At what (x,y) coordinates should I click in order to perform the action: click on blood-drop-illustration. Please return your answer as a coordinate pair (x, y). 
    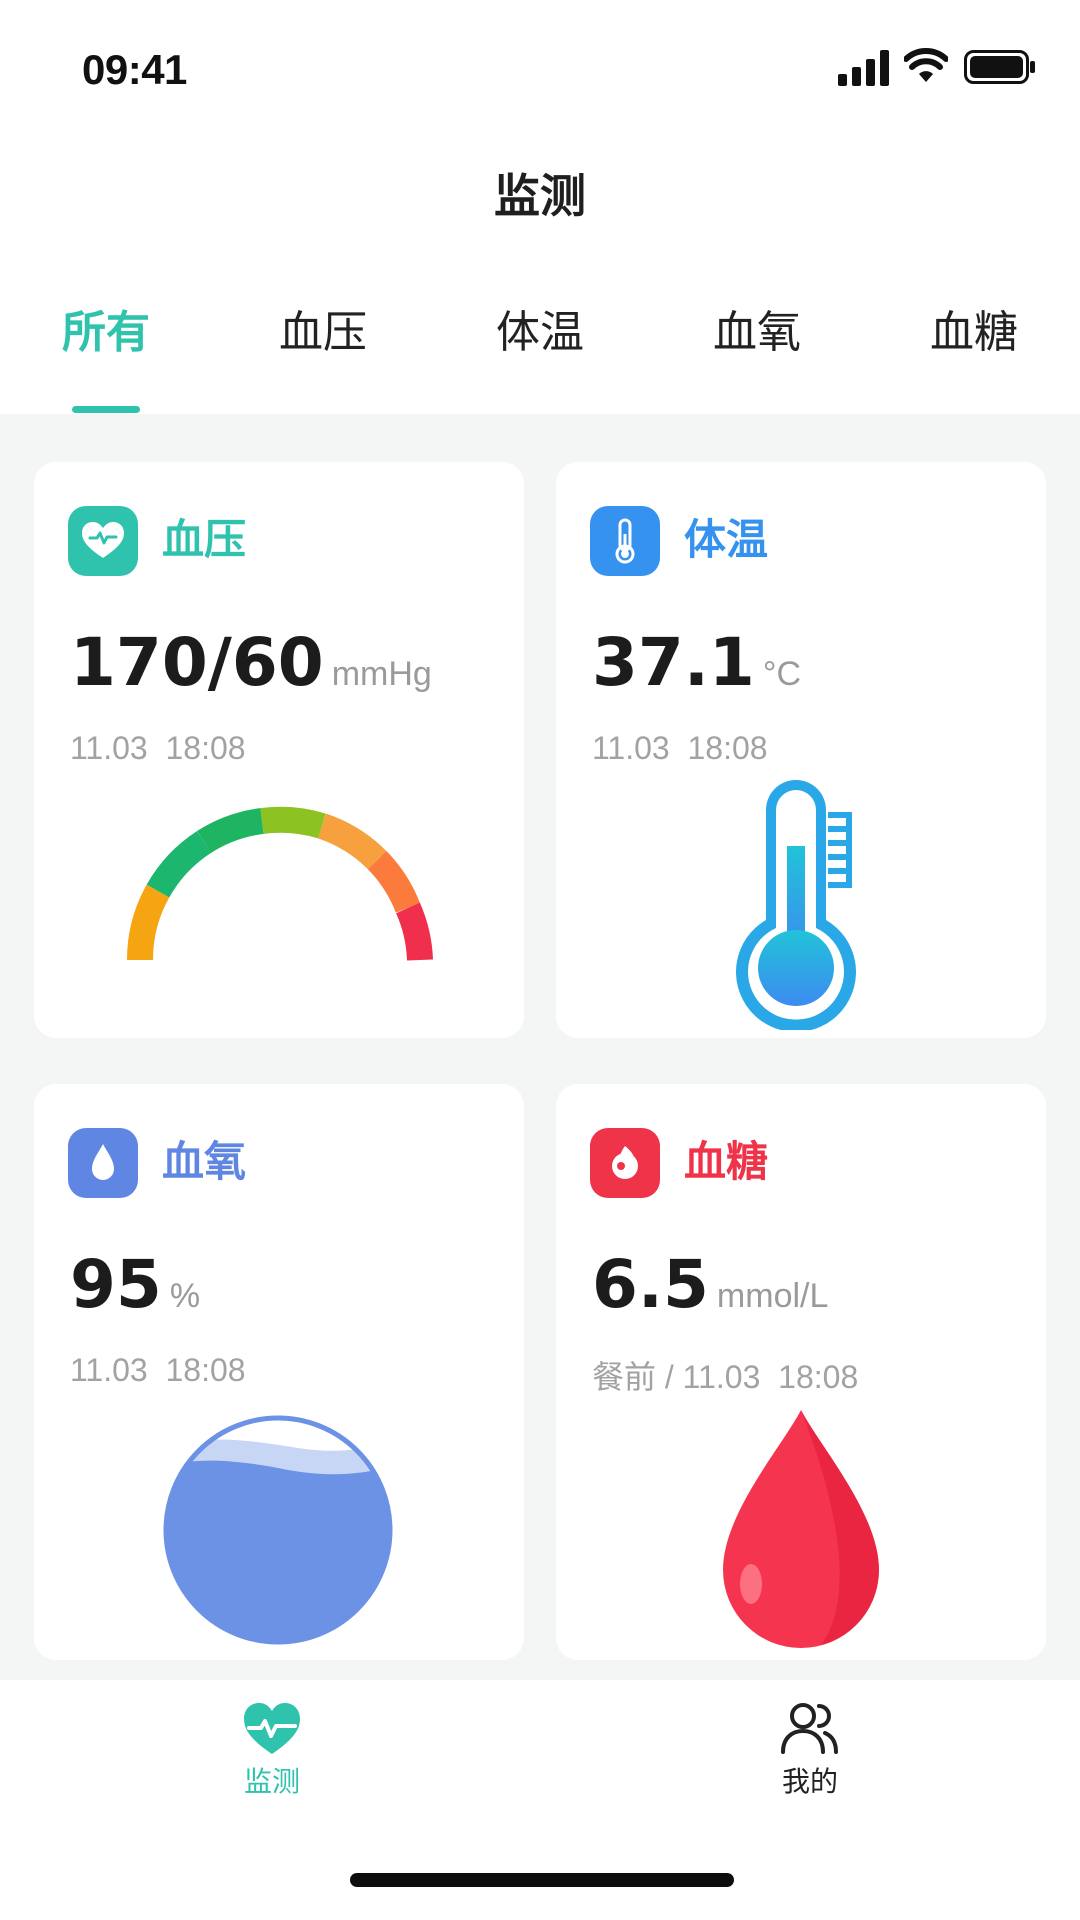
    Looking at the image, I should click on (801, 1529).